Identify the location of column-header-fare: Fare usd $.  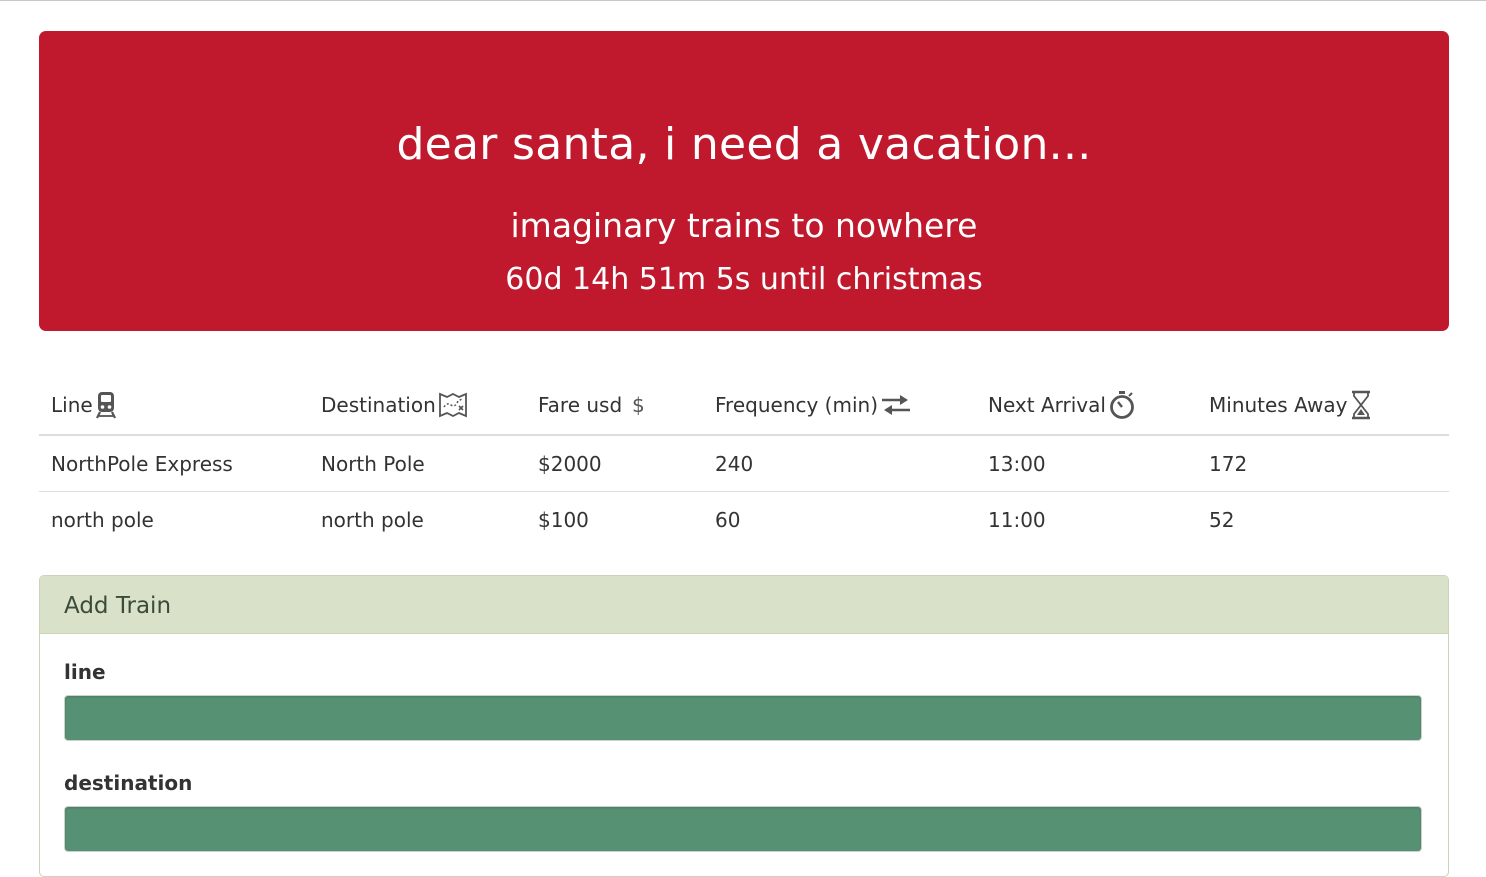
(593, 405).